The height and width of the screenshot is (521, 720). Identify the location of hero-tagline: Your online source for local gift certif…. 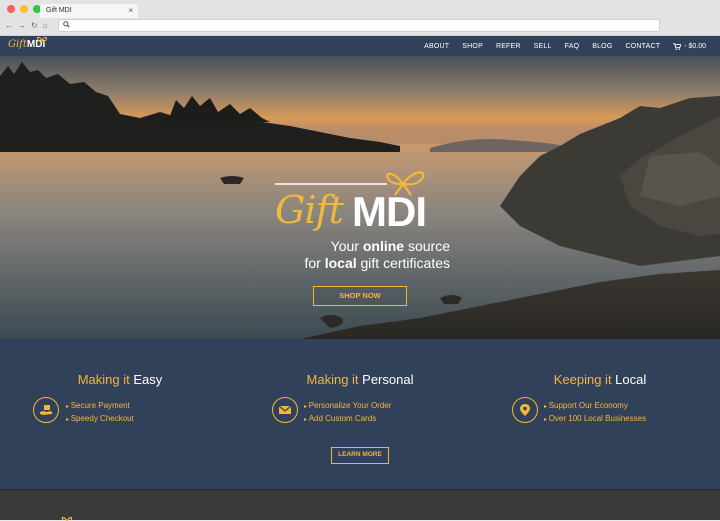
(360, 255).